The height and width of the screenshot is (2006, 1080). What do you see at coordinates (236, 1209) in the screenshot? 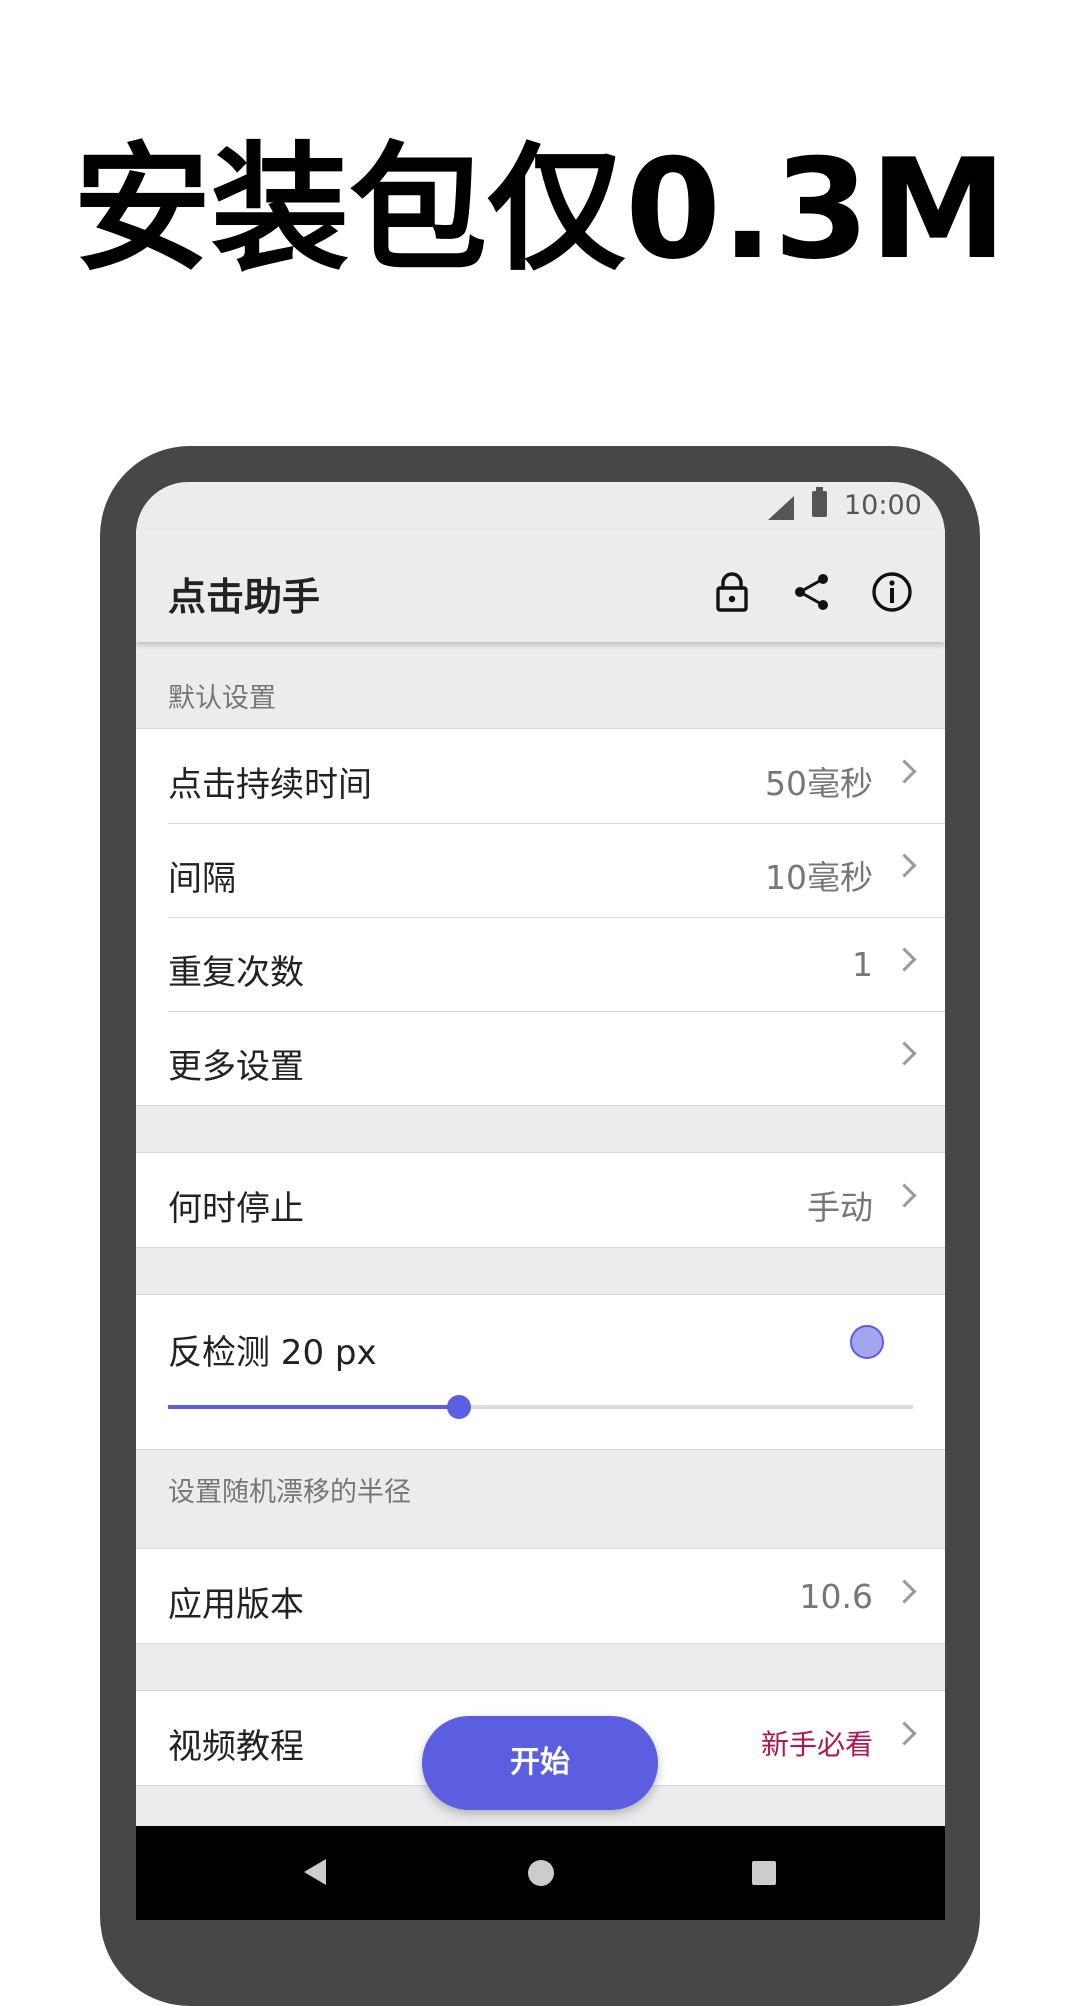
I see `row-label: 何时停止` at bounding box center [236, 1209].